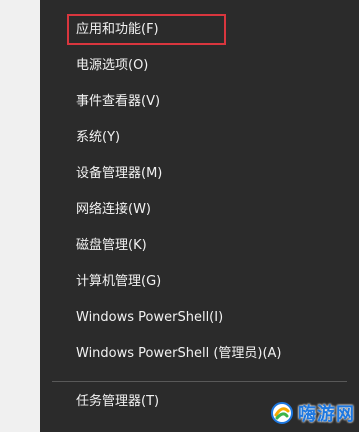  What do you see at coordinates (199, 381) in the screenshot?
I see `menu-separator` at bounding box center [199, 381].